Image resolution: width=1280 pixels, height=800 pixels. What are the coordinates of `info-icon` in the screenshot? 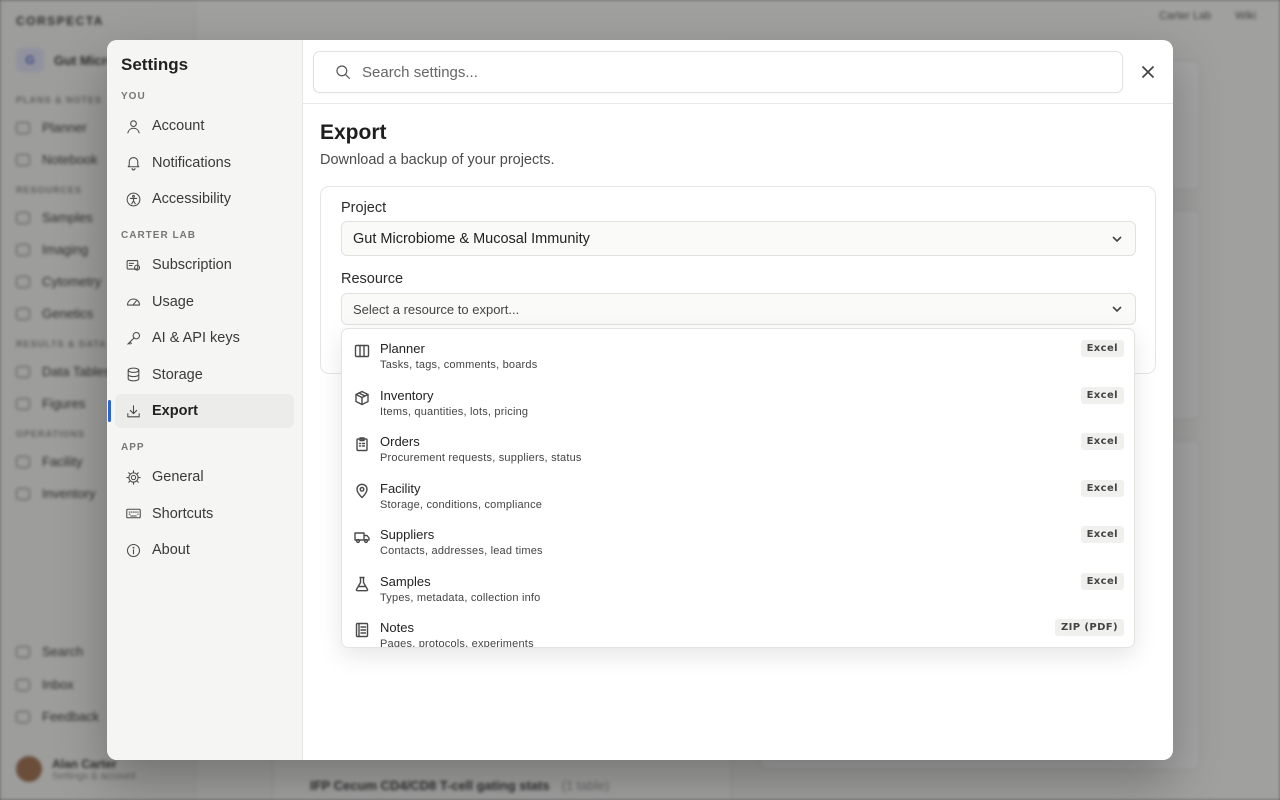 It's located at (133, 550).